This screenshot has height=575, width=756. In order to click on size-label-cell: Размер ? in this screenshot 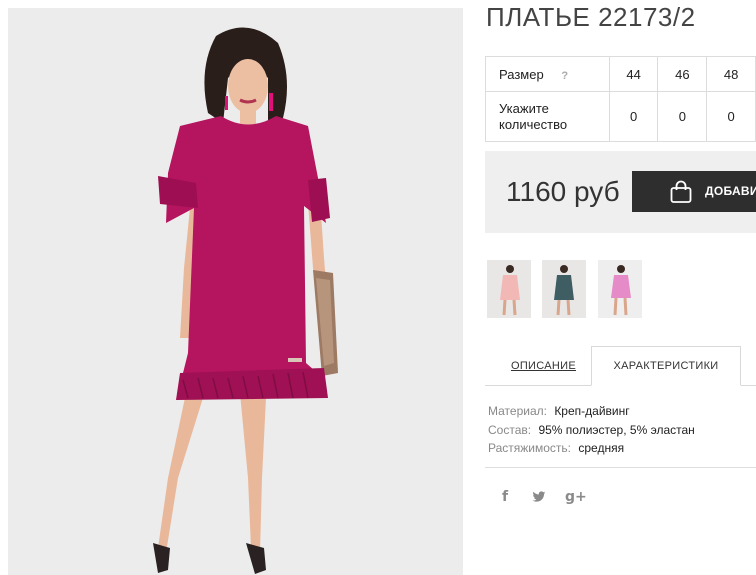, I will do `click(547, 74)`.